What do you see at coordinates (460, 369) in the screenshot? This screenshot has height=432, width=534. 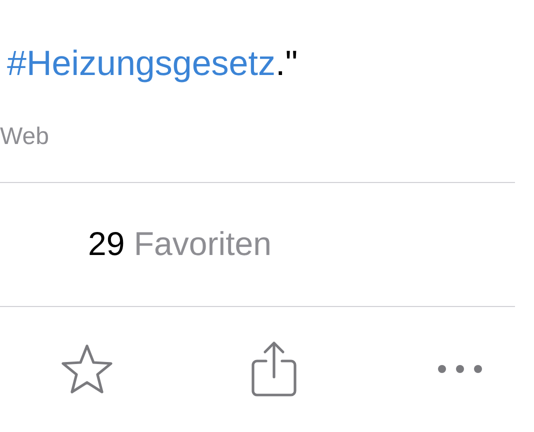 I see `more-icon` at bounding box center [460, 369].